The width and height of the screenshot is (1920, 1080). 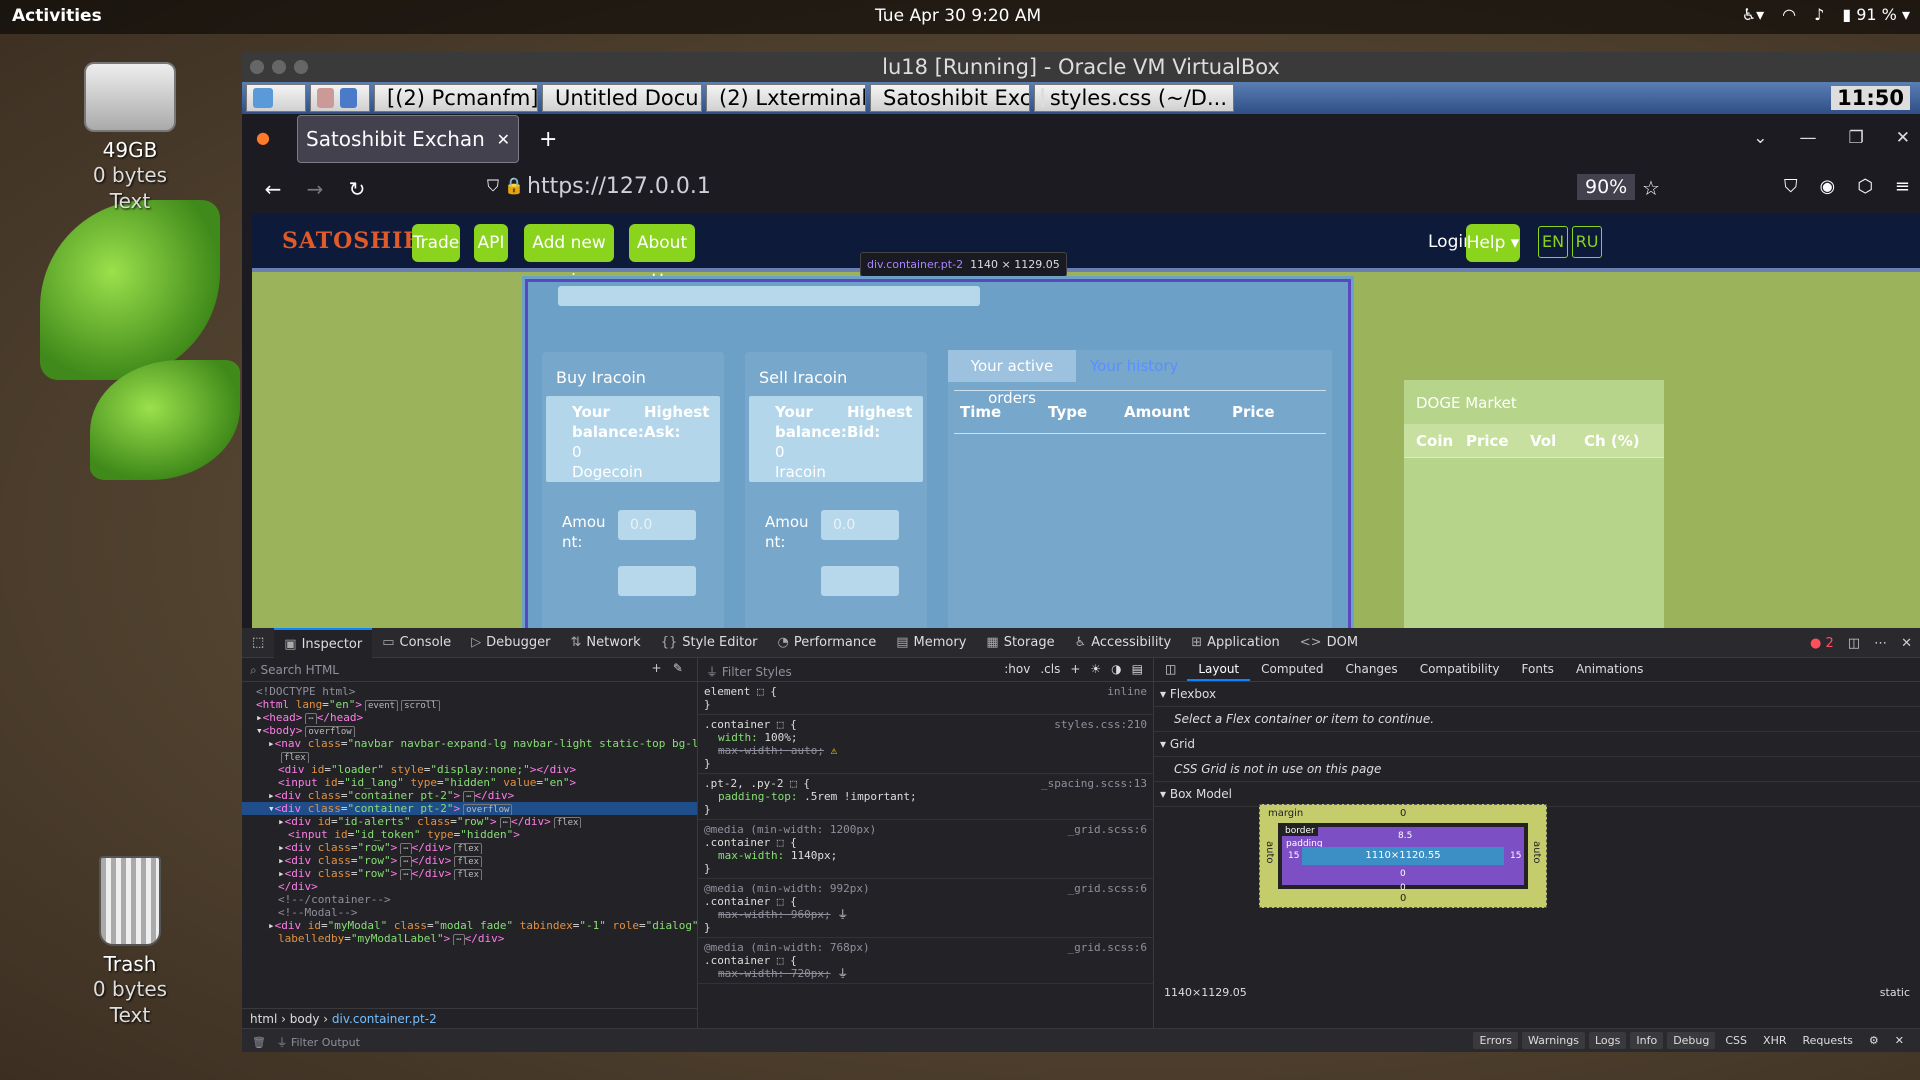 I want to click on lang-ru-button: RU, so click(x=1587, y=242).